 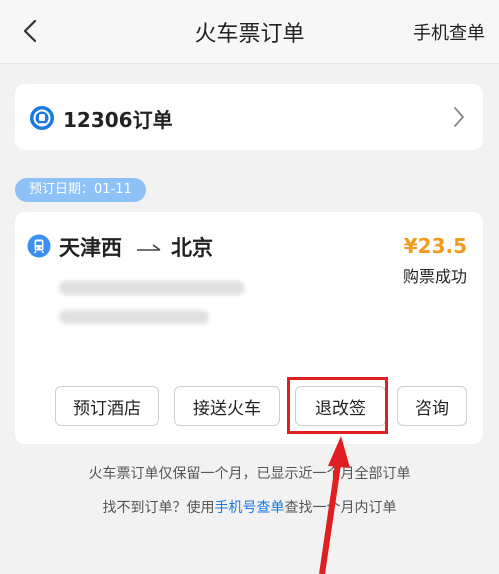 I want to click on phone-lookup-link: 手机号查单, so click(x=250, y=508).